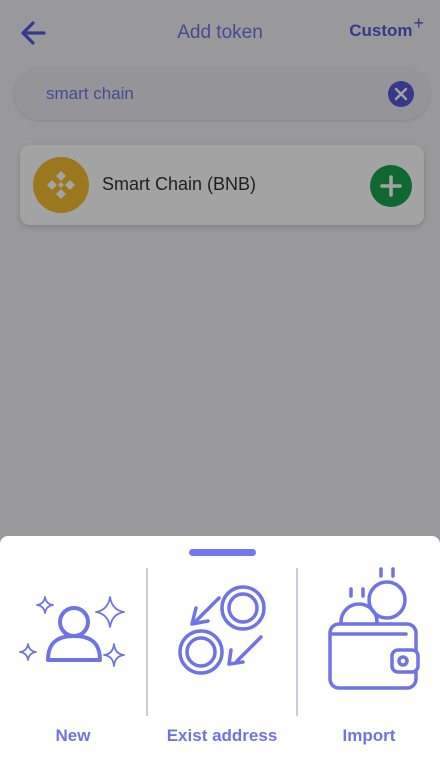 The image size is (440, 760). I want to click on import-option: Import, so click(369, 658).